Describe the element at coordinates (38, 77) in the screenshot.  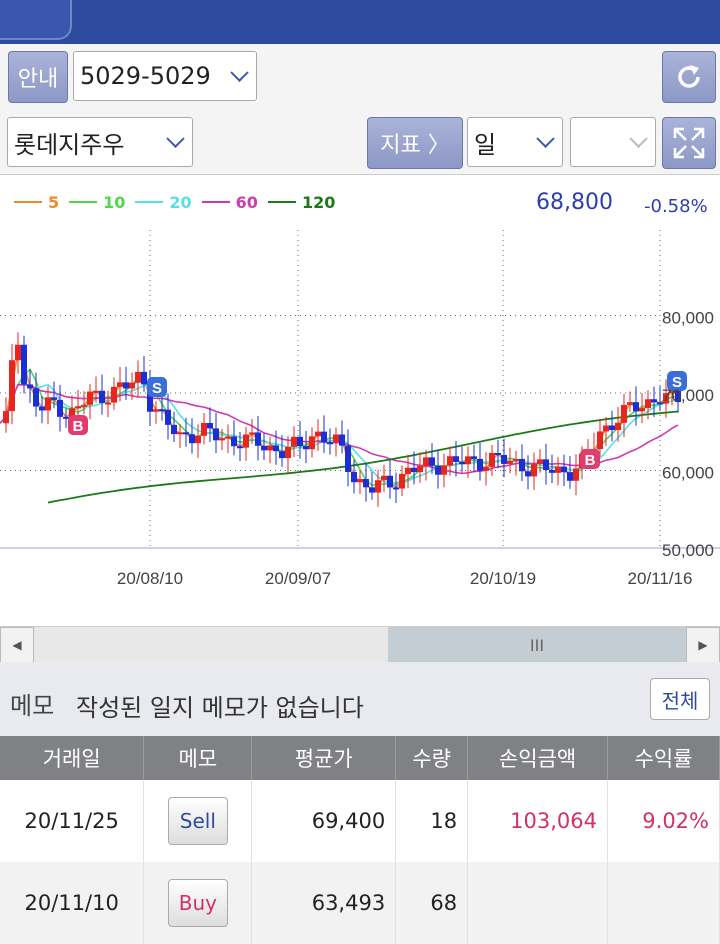
I see `guide-button: 안내` at that location.